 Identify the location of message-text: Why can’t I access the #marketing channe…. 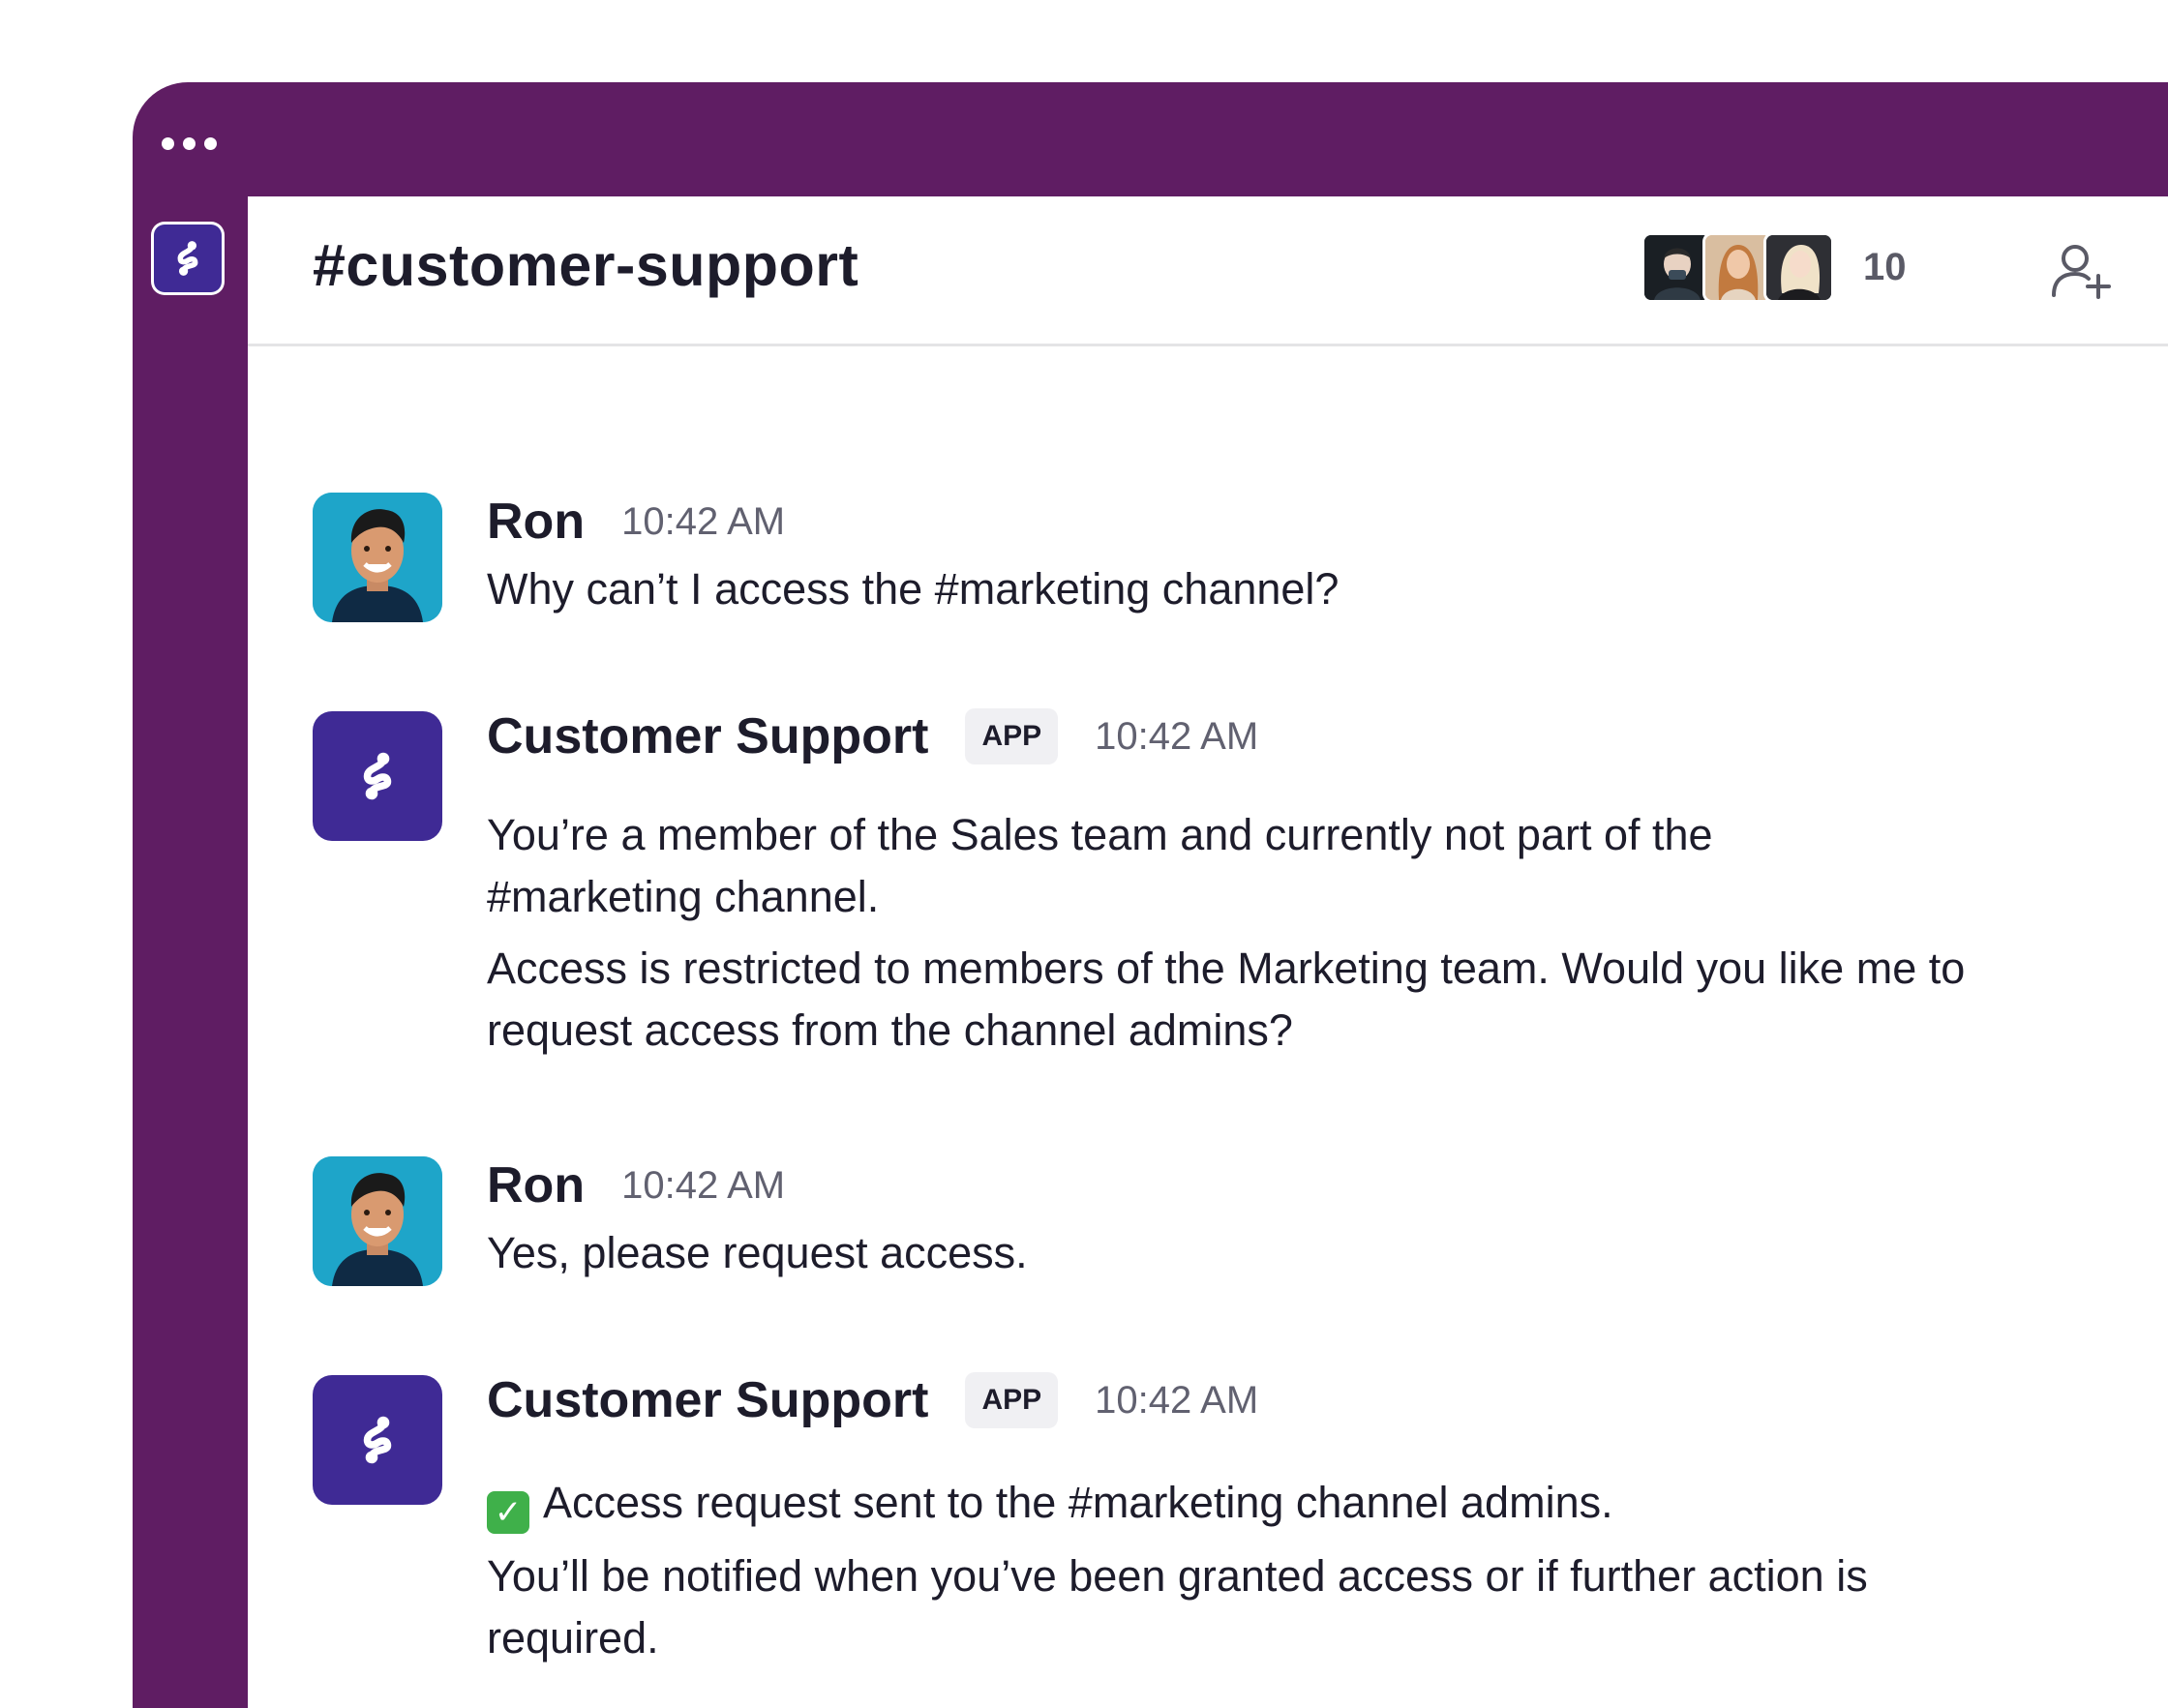
(913, 589).